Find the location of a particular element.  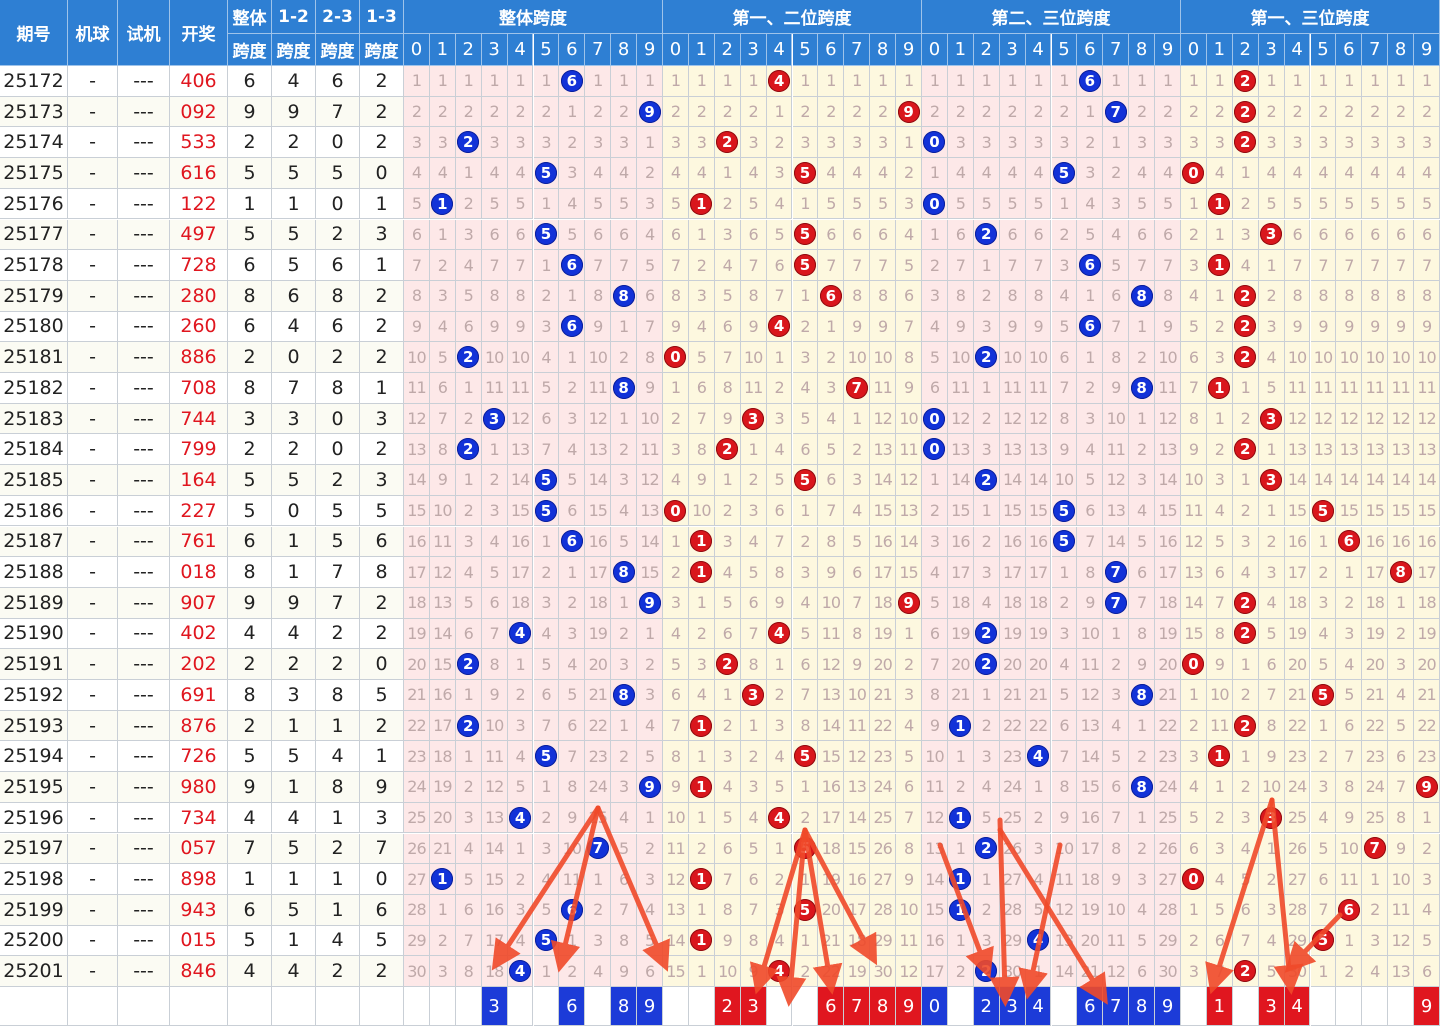

span-13-value: 2 is located at coordinates (382, 143).